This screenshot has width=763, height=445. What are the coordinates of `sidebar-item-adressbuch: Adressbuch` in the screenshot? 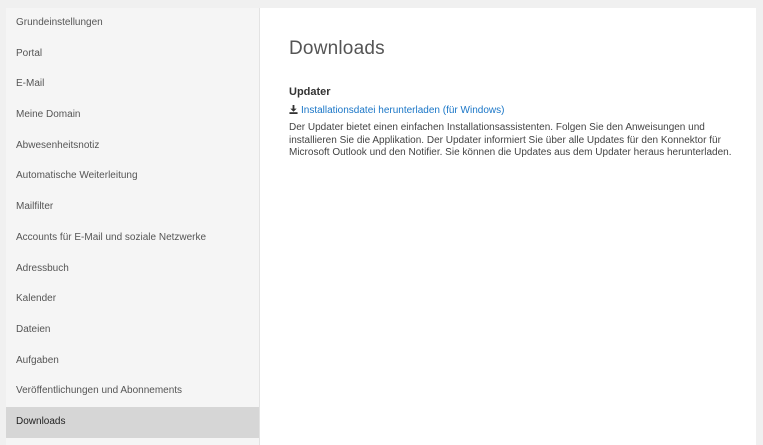 It's located at (132, 269).